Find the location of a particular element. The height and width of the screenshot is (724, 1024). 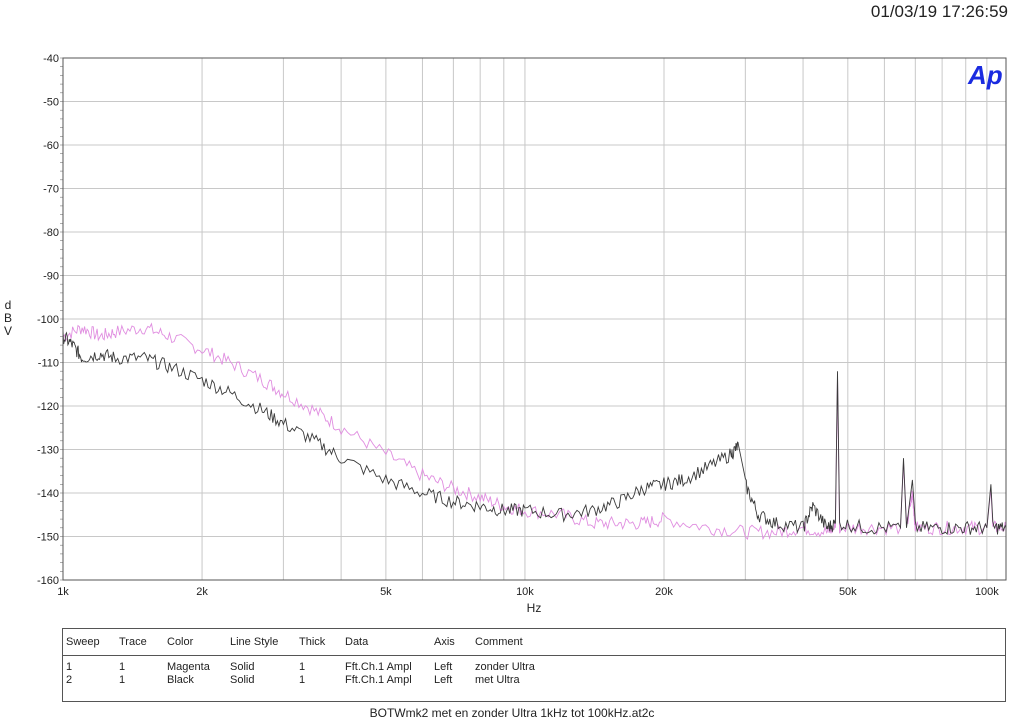

y-tick-label: -130 is located at coordinates (48, 451).